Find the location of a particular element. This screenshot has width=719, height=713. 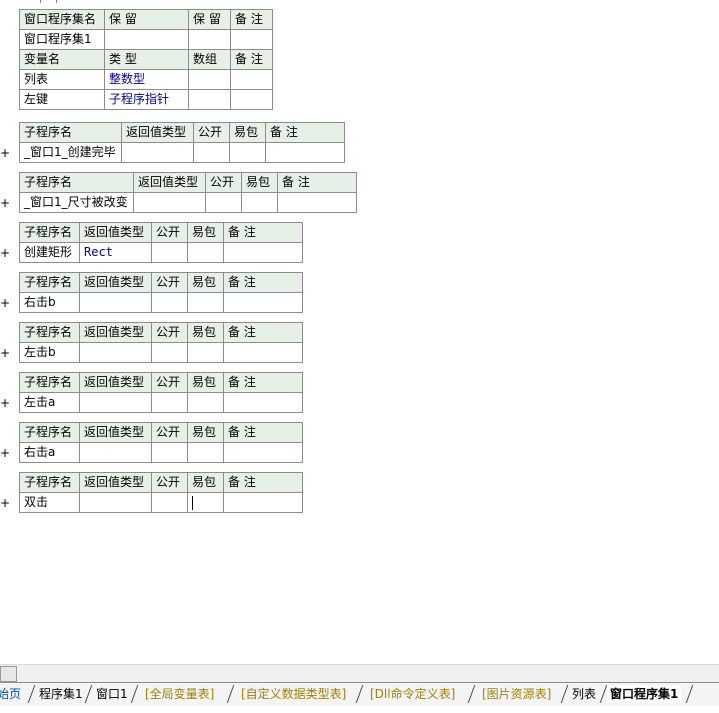

var-name-cell: 左键 is located at coordinates (62, 99).